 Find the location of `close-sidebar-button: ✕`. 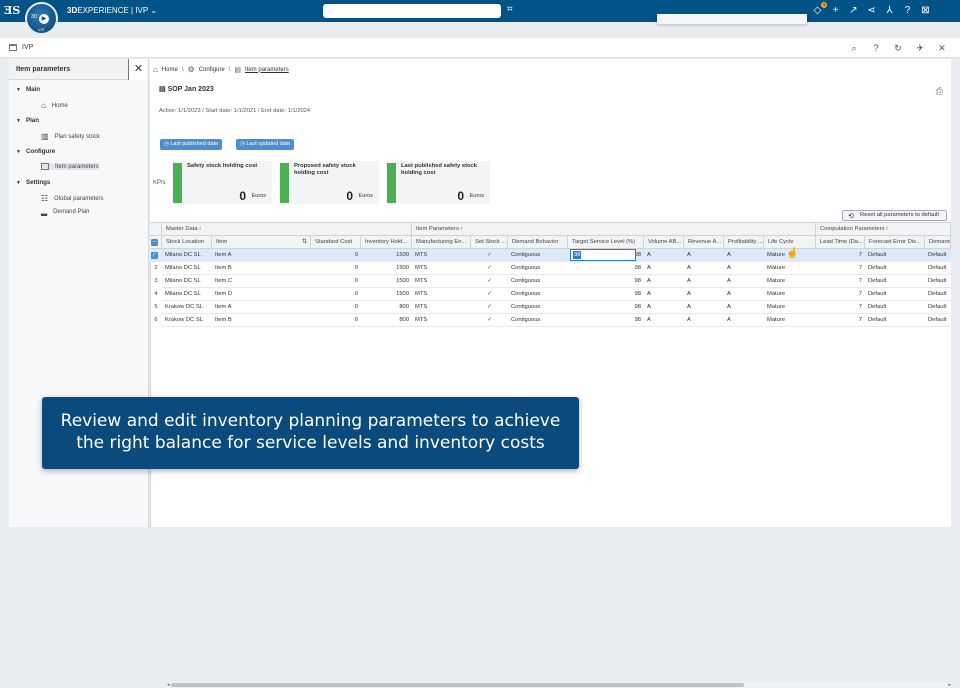

close-sidebar-button: ✕ is located at coordinates (138, 69).